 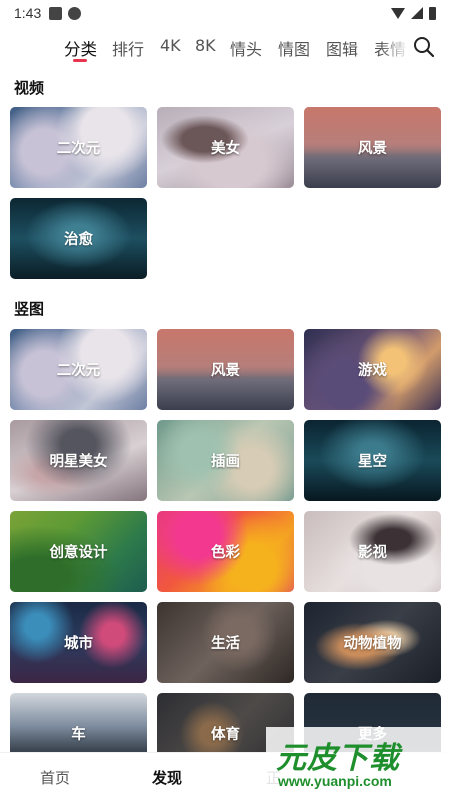 I want to click on section-title-vertical: 竖图, so click(x=29, y=309).